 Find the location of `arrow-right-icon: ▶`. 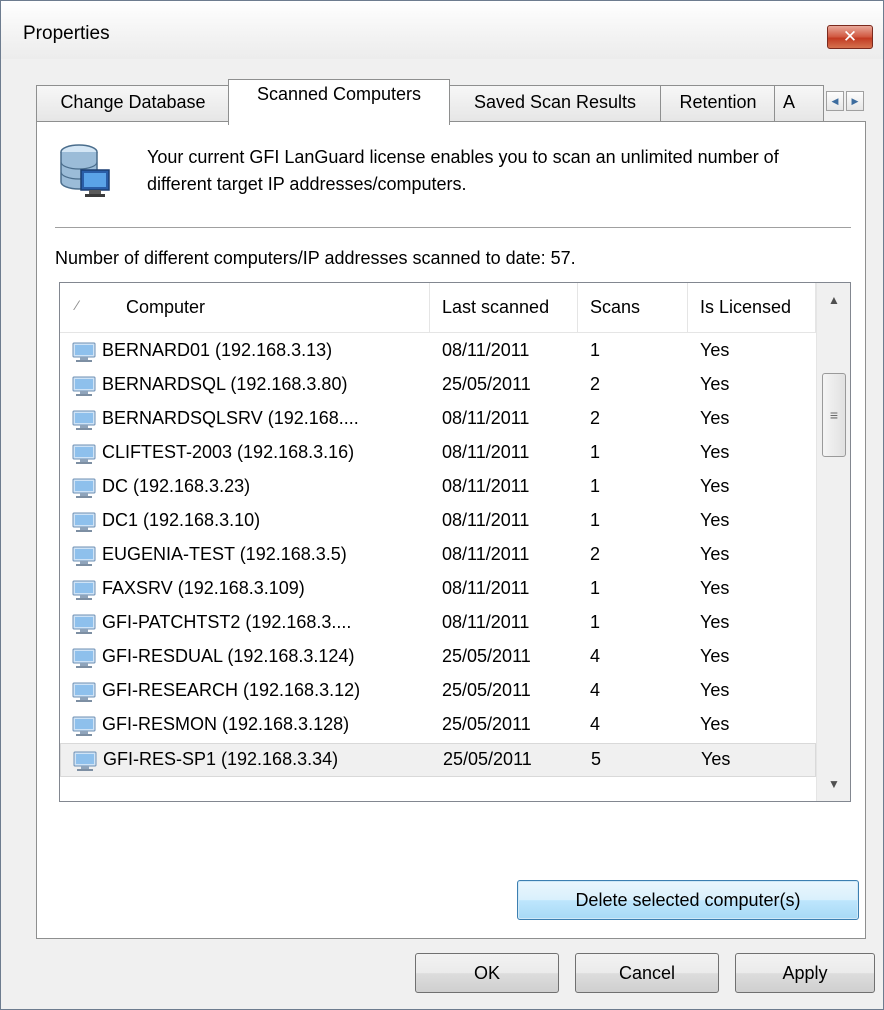

arrow-right-icon: ▶ is located at coordinates (855, 100).